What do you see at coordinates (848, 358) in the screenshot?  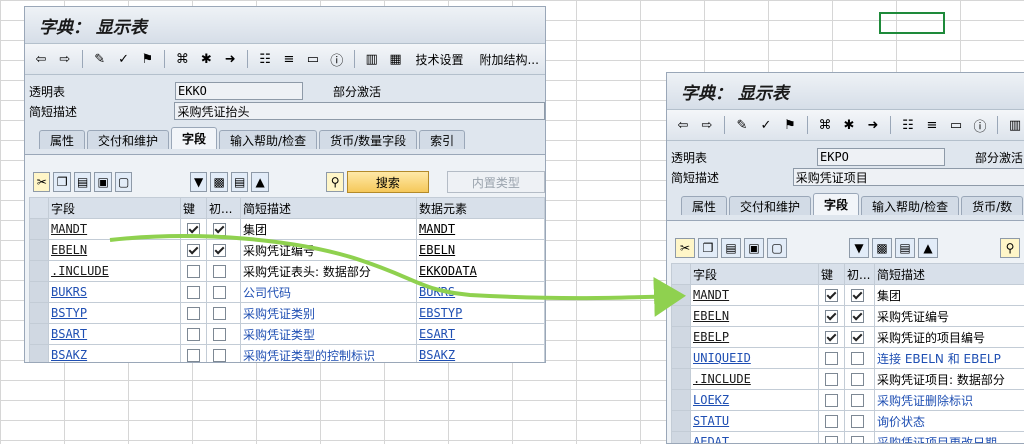 I see `table-row: UNIQUEID连接 EBELN 和 EBELP` at bounding box center [848, 358].